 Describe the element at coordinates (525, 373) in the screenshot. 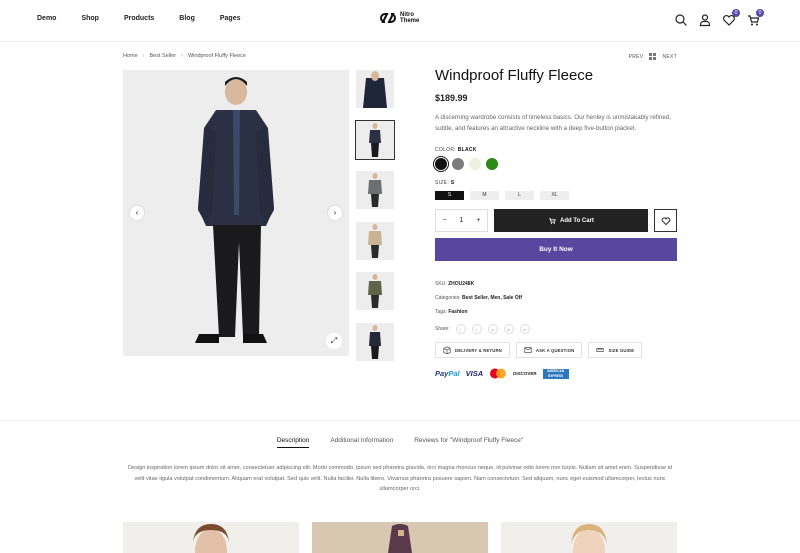

I see `discover-logo: DISCOVER` at that location.